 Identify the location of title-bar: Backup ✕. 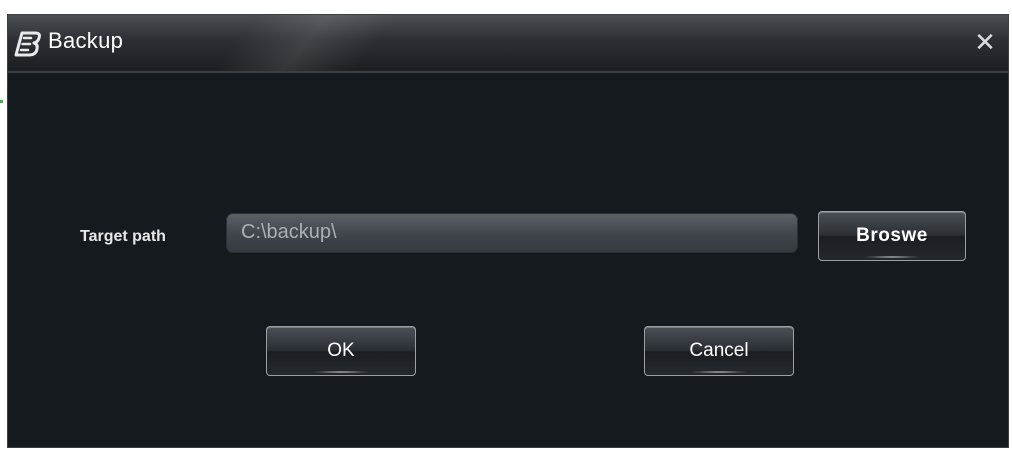
(508, 43).